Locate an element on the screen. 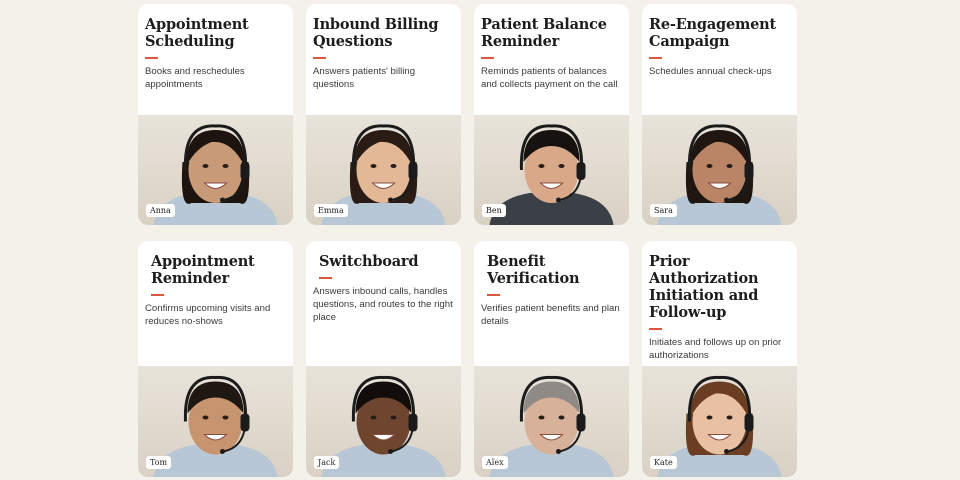 Image resolution: width=960 pixels, height=480 pixels. card-title: Patient Balance Reminder is located at coordinates (544, 33).